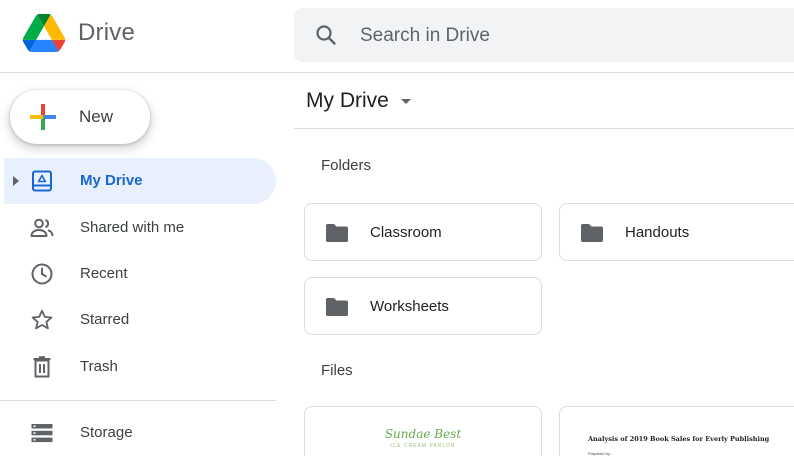 The image size is (794, 456). Describe the element at coordinates (140, 433) in the screenshot. I see `sidebar-item-storage: Storage` at that location.